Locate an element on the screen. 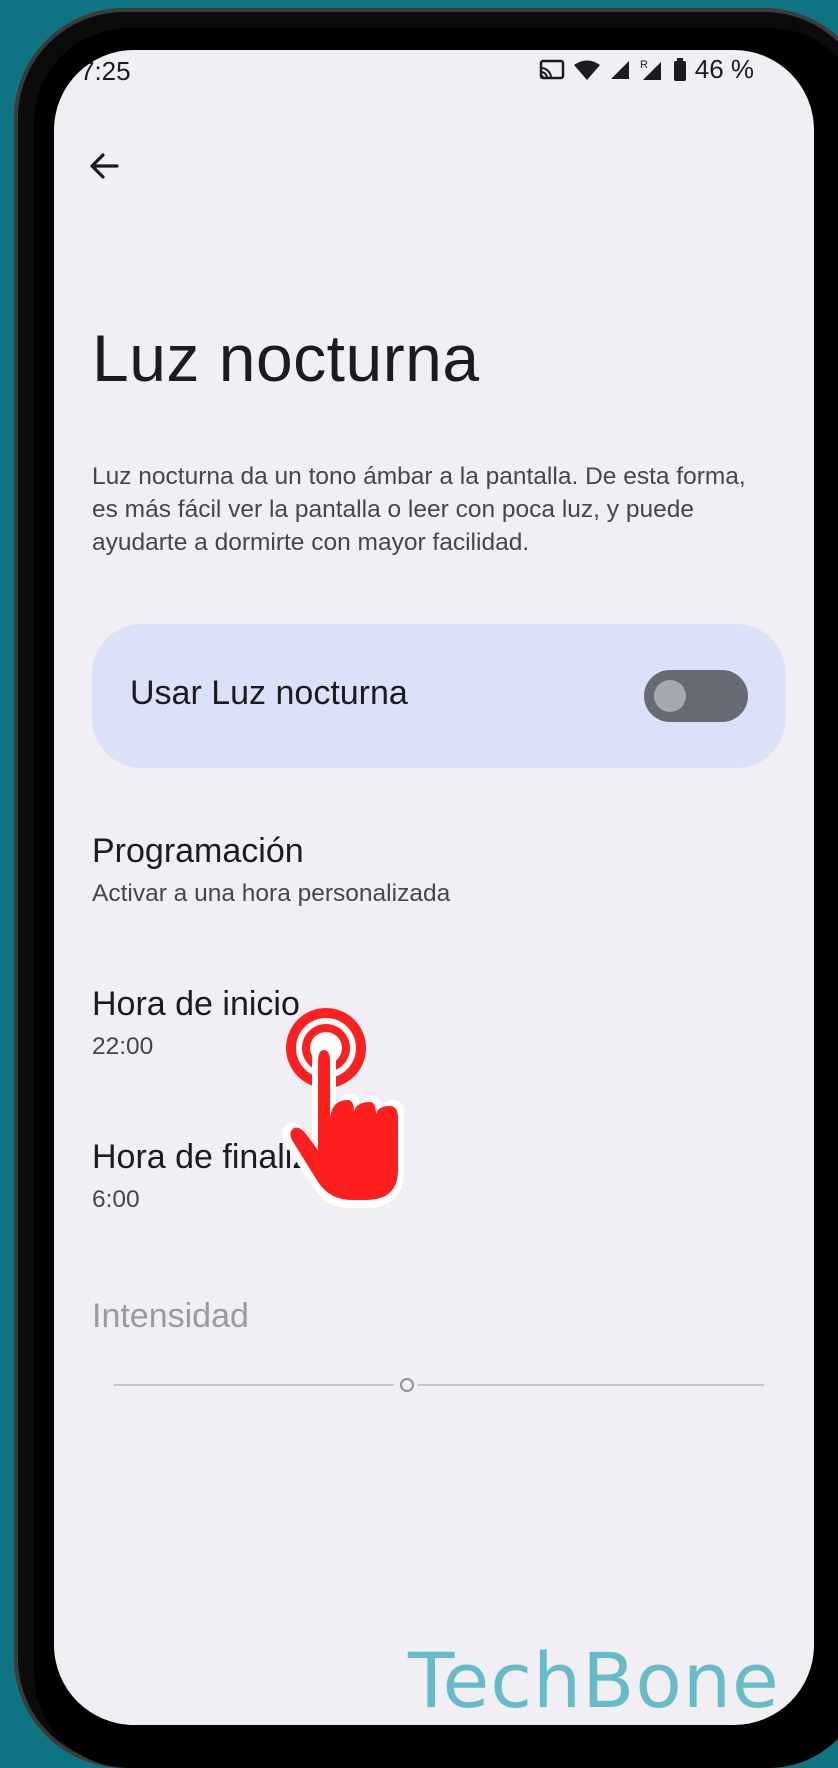  battery-percent: 46 % is located at coordinates (724, 69).